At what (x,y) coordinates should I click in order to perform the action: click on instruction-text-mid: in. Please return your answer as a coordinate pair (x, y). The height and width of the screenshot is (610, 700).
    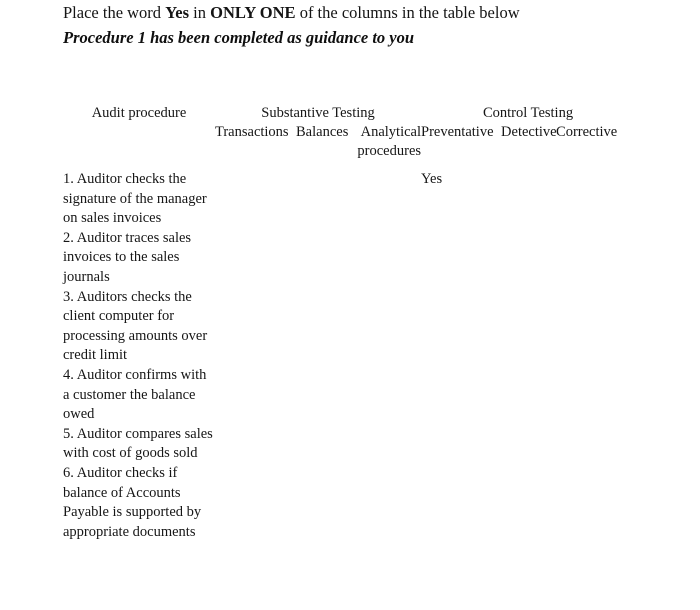
    Looking at the image, I should click on (200, 12).